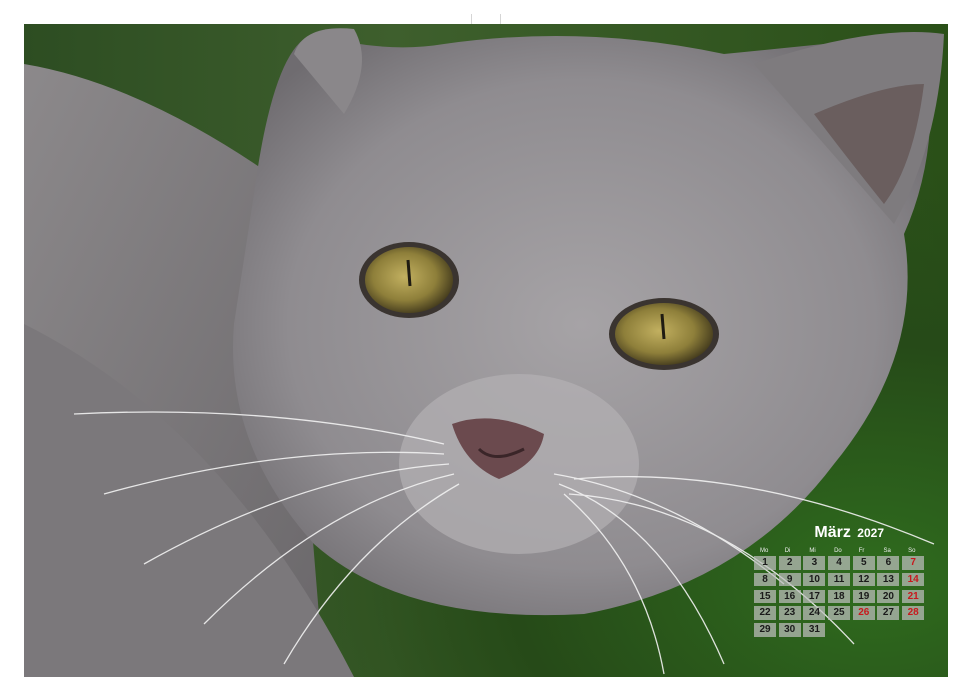 The height and width of the screenshot is (700, 971). What do you see at coordinates (485, 18) in the screenshot?
I see `wire-binding` at bounding box center [485, 18].